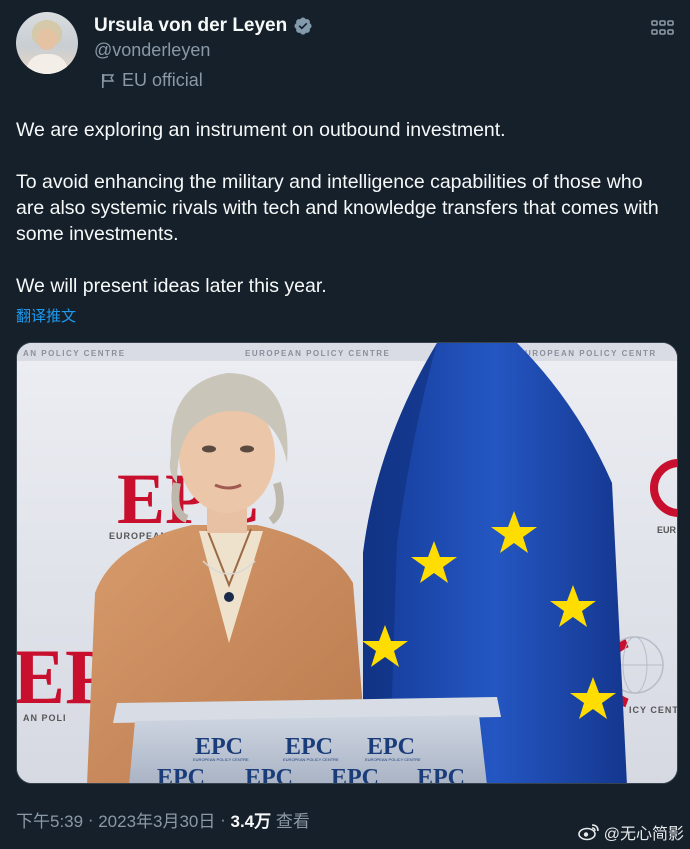 The height and width of the screenshot is (849, 690). I want to click on more-options-icon, so click(662, 28).